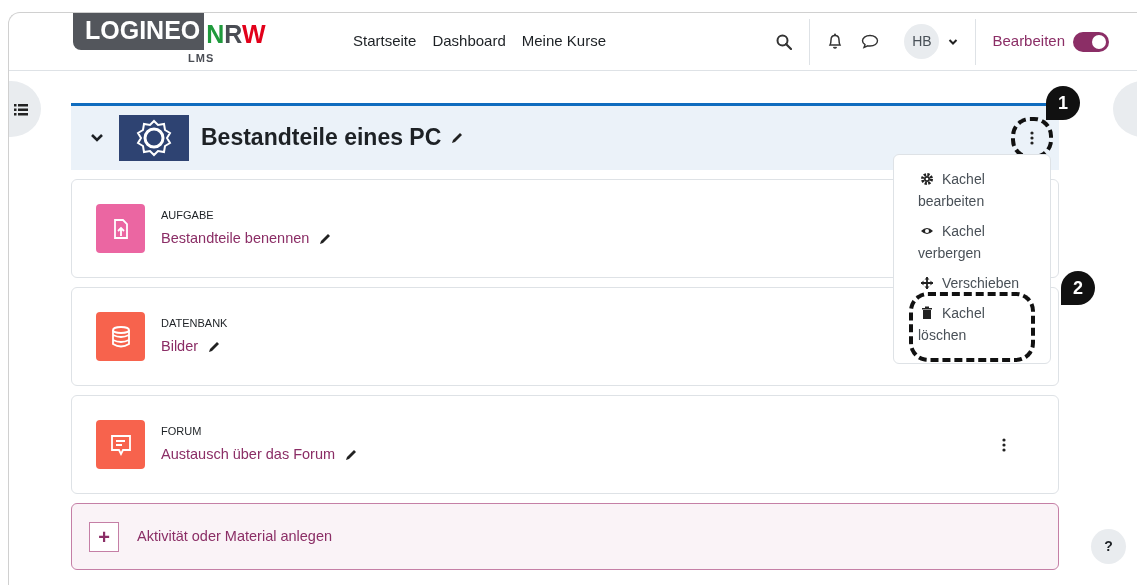 The width and height of the screenshot is (1137, 585). Describe the element at coordinates (385, 41) in the screenshot. I see `nav-link: Startseite` at that location.